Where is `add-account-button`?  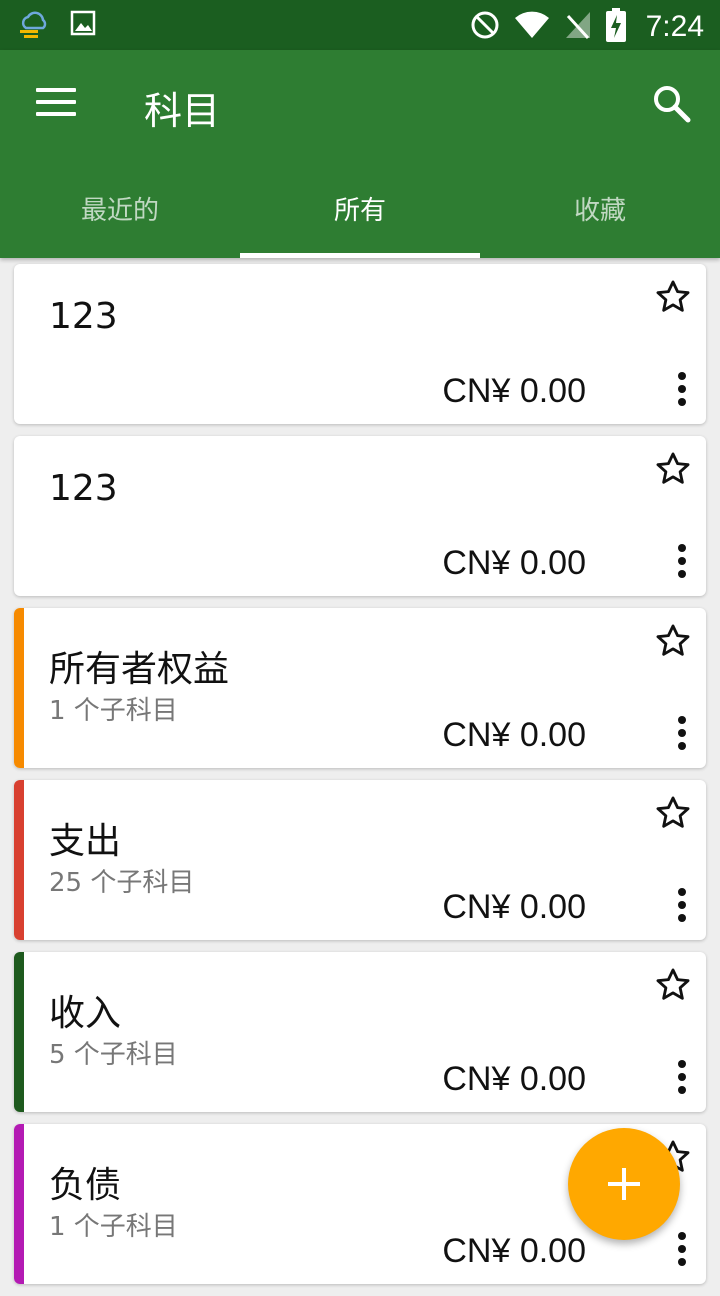
add-account-button is located at coordinates (624, 1184).